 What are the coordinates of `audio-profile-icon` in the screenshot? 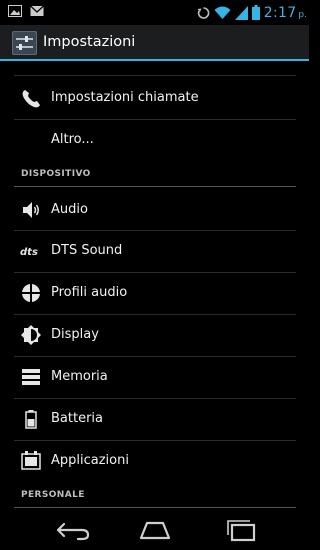 It's located at (31, 293).